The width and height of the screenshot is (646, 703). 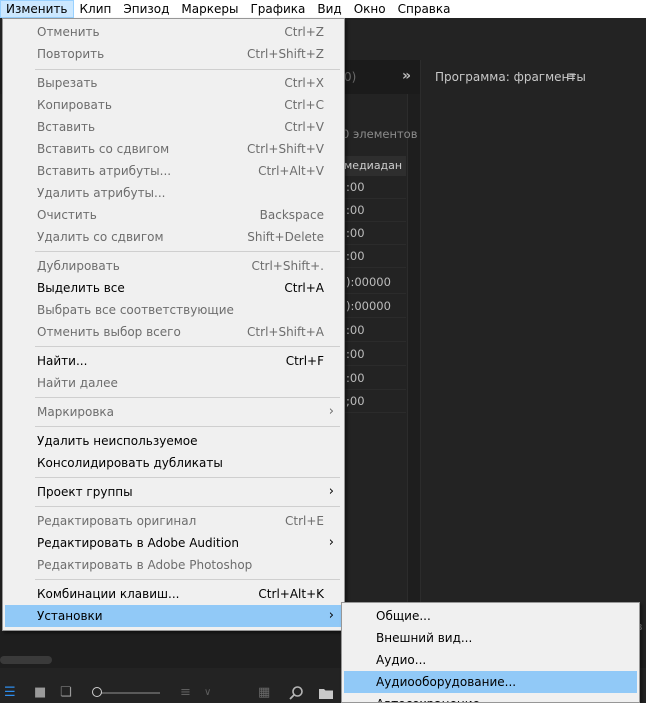 I want to click on menu-item-keyboard-shortcuts: Комбинации клавиш... Ctrl+Alt+K, so click(x=173, y=594).